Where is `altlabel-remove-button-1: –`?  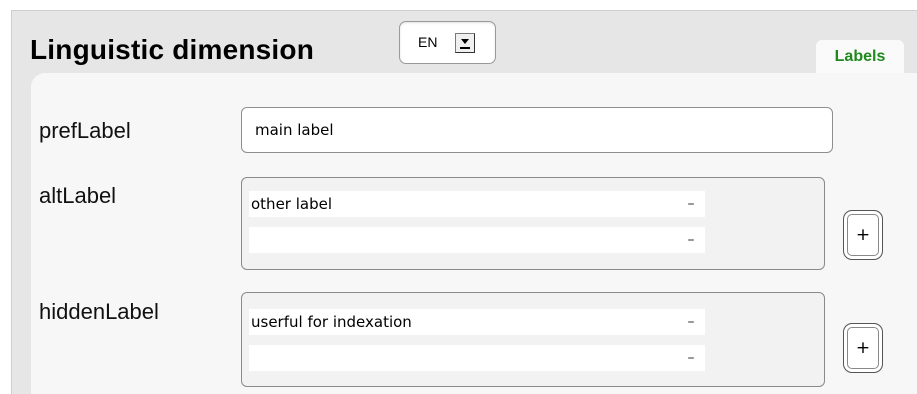
altlabel-remove-button-1: – is located at coordinates (691, 204).